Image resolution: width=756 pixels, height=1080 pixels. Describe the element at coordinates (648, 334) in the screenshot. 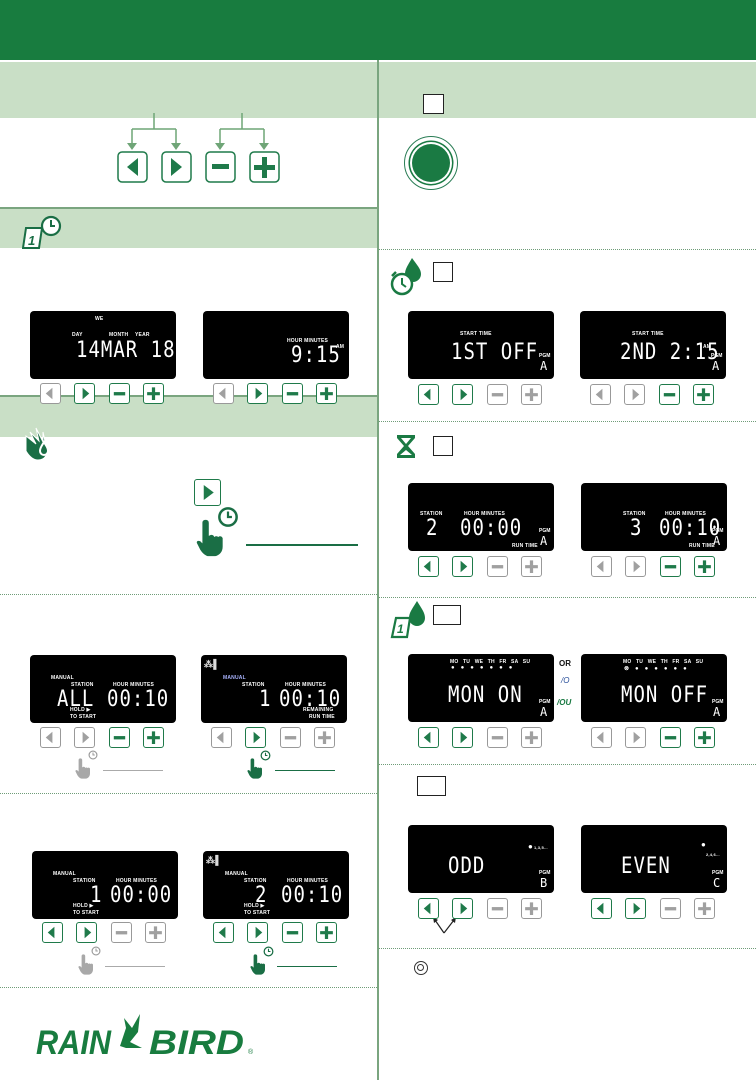

I see `lcd-text: START TIME` at that location.